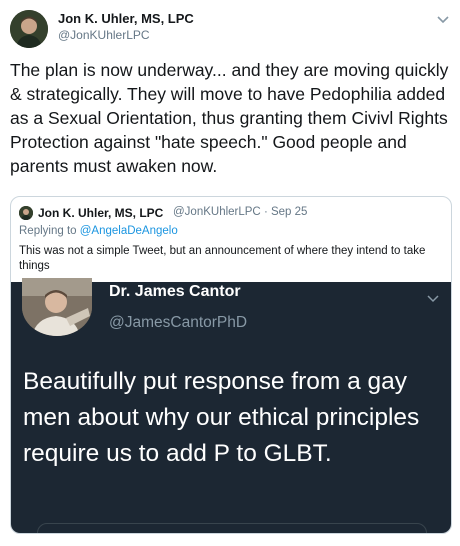 The image size is (460, 546). Describe the element at coordinates (26, 213) in the screenshot. I see `quoted-author-avatar` at that location.